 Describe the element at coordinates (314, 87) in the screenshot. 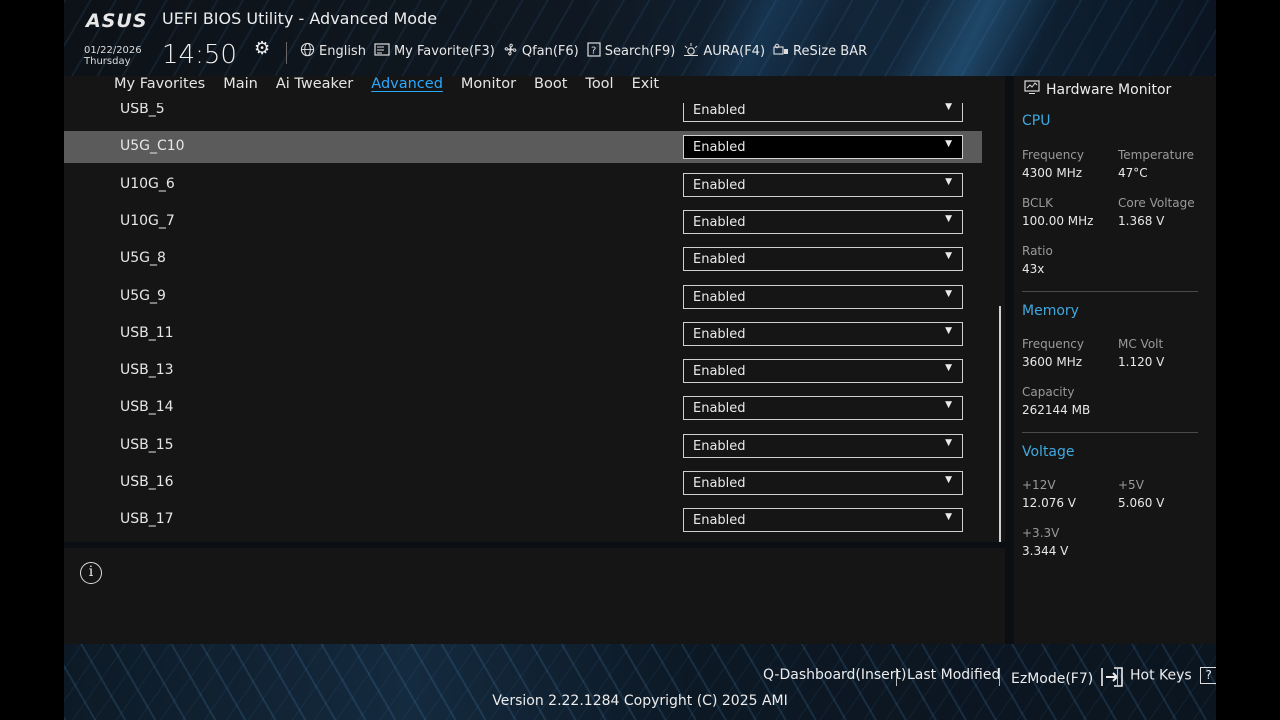

I see `tab-ai-tweaker: Ai Tweaker` at that location.